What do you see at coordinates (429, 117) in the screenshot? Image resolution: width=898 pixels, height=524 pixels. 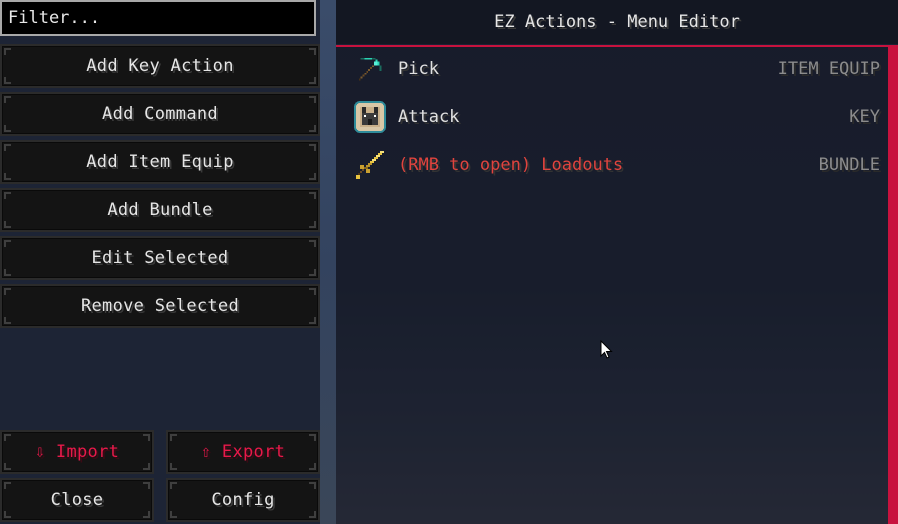 I see `item-name: Attack` at bounding box center [429, 117].